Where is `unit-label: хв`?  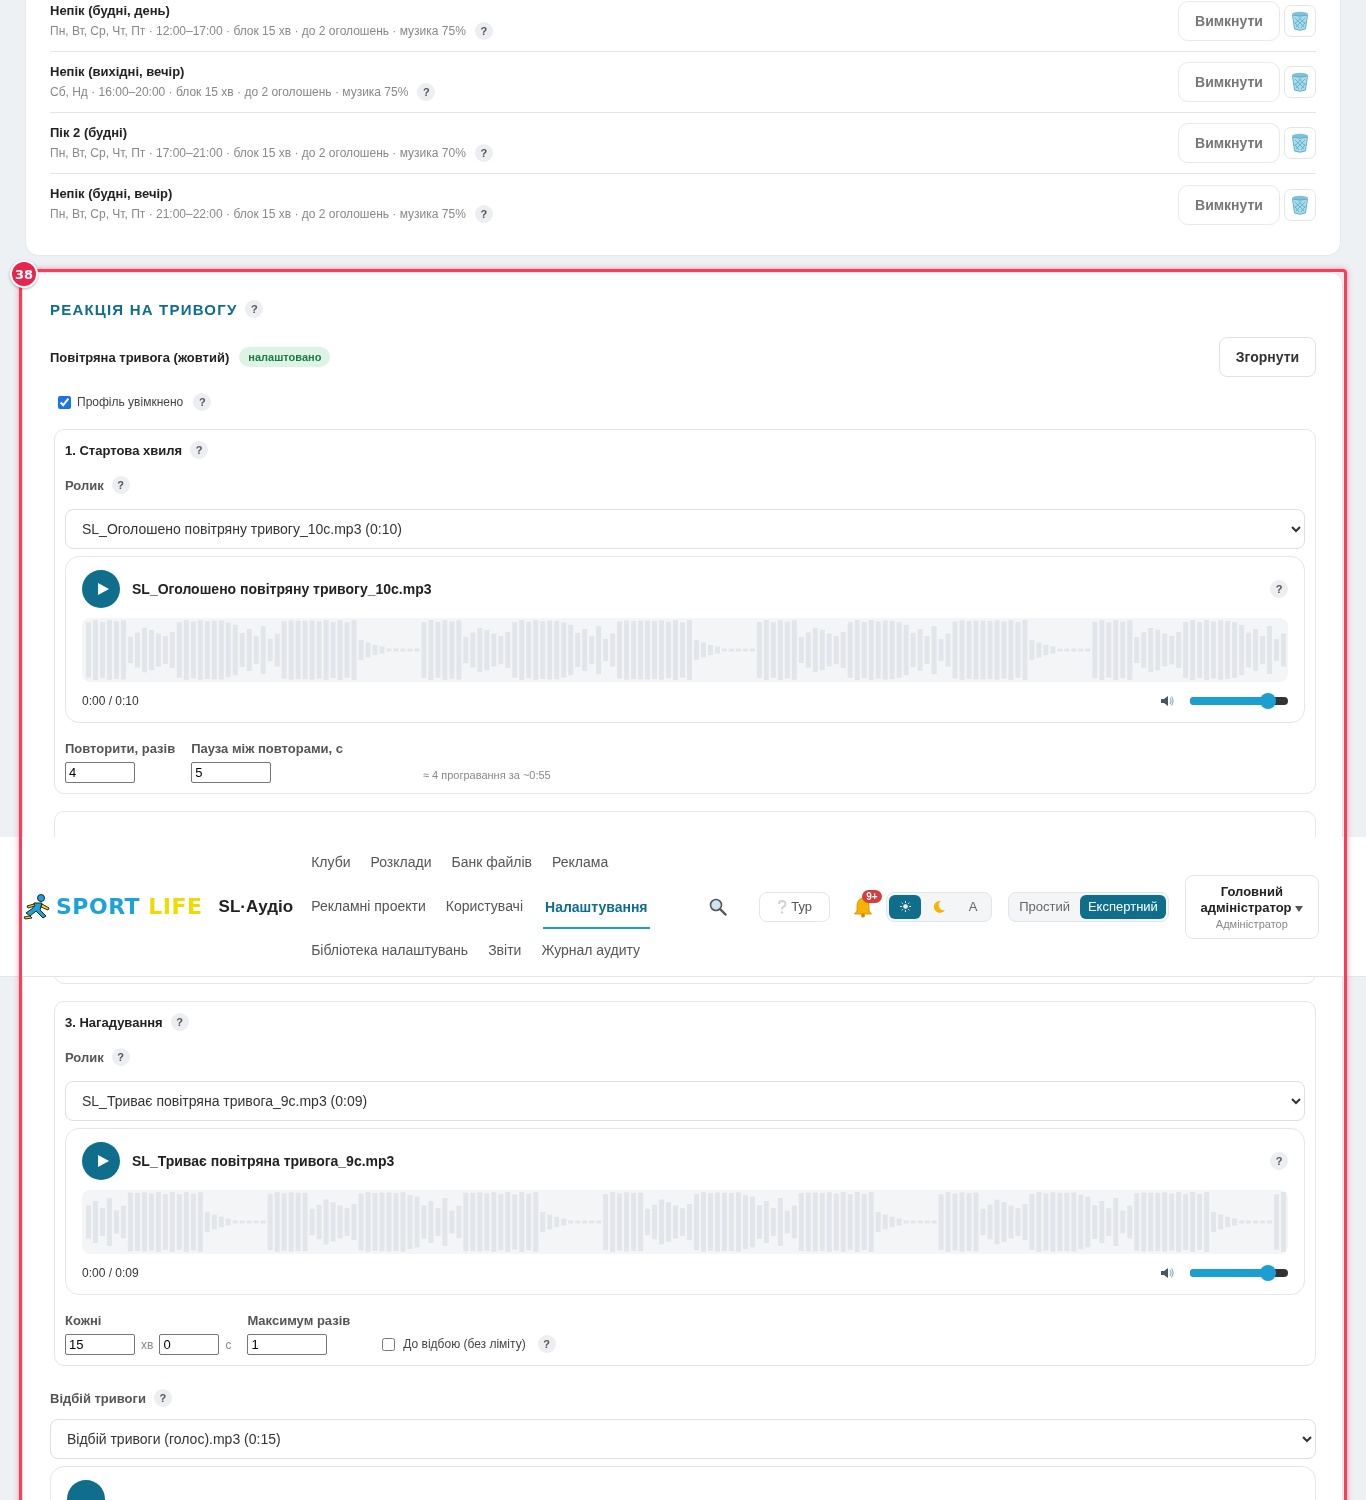 unit-label: хв is located at coordinates (147, 1344).